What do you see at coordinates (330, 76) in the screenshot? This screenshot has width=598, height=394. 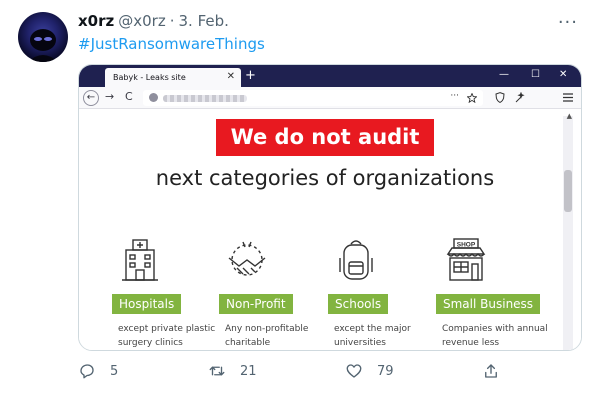 I see `browser-titlebar: Babyk - Leaks site ✕ + — ☐ ✕` at bounding box center [330, 76].